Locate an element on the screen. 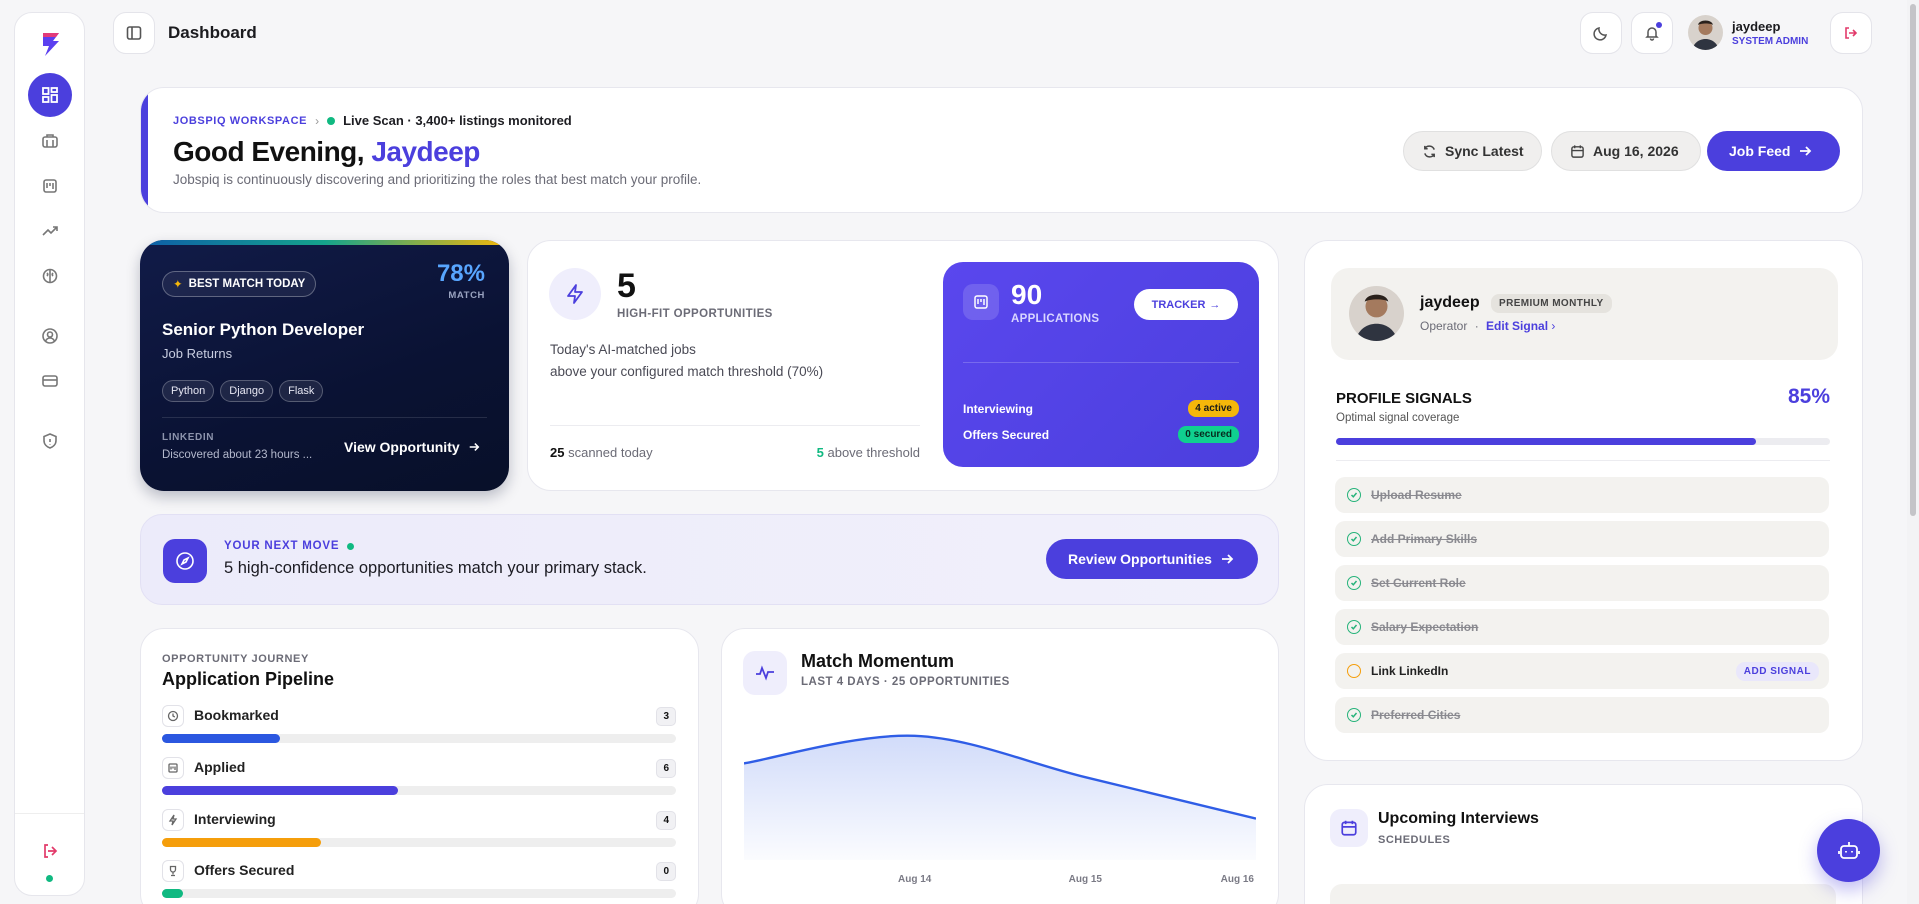  pending-circle-icon is located at coordinates (1354, 671).